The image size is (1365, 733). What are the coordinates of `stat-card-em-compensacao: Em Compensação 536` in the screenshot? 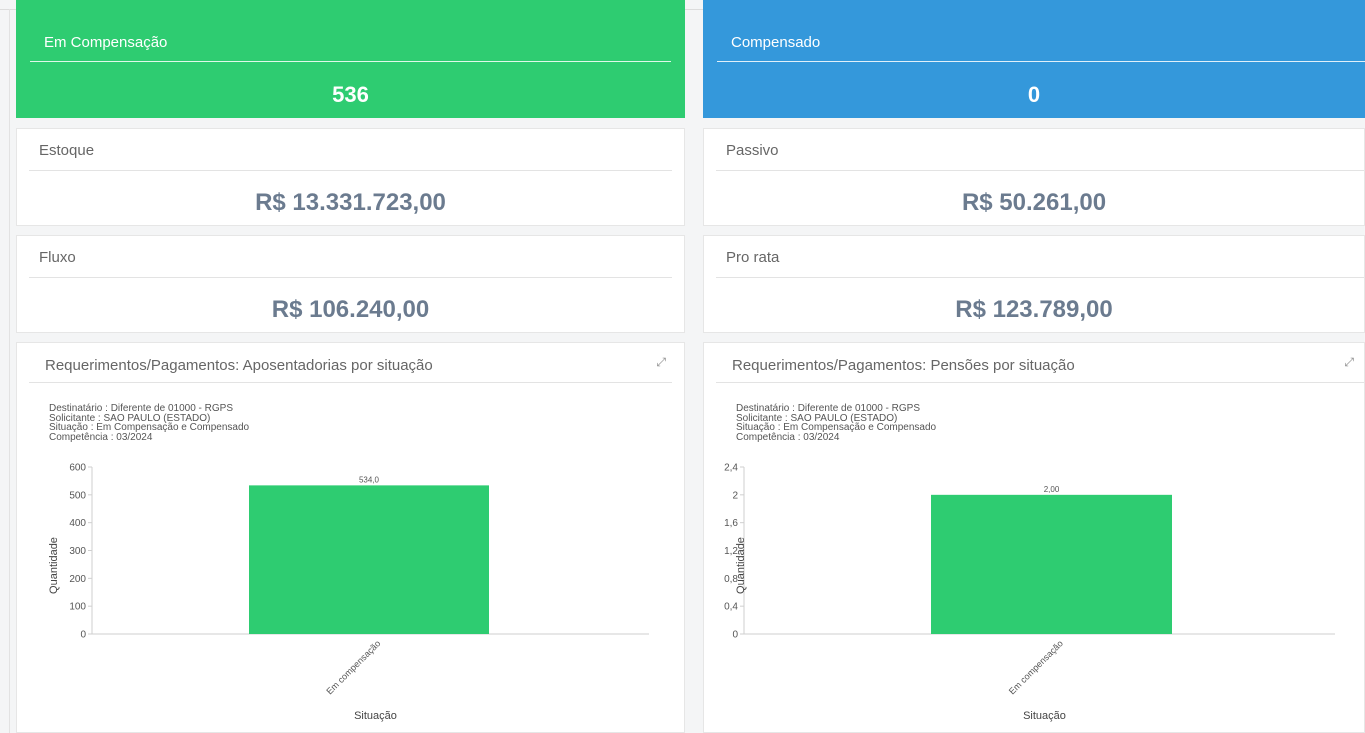 It's located at (350, 59).